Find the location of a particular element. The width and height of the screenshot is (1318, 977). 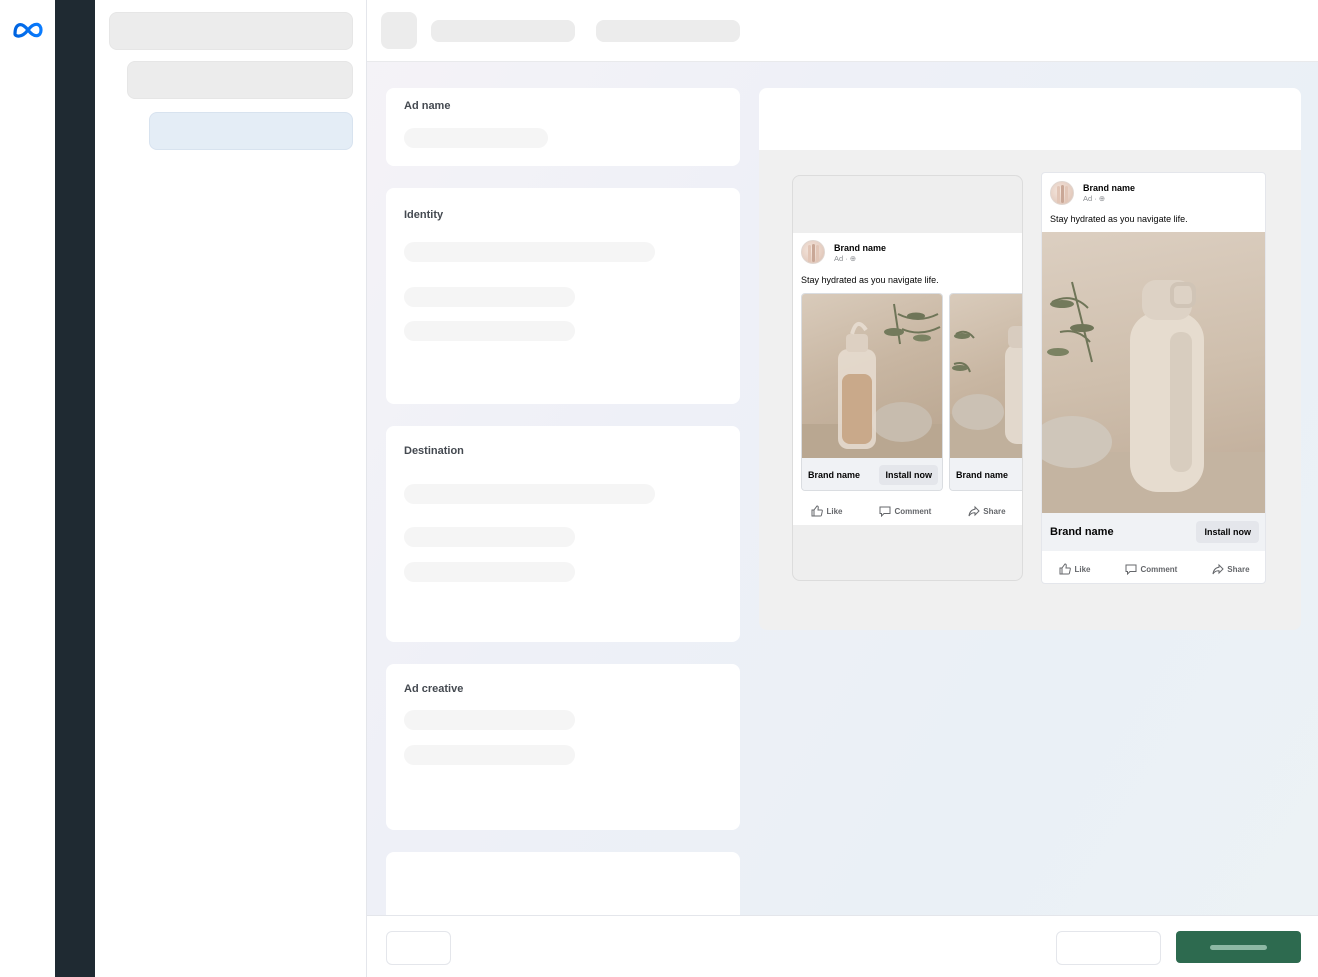

feed-cta-bar: Brand name Install now is located at coordinates (1153, 532).